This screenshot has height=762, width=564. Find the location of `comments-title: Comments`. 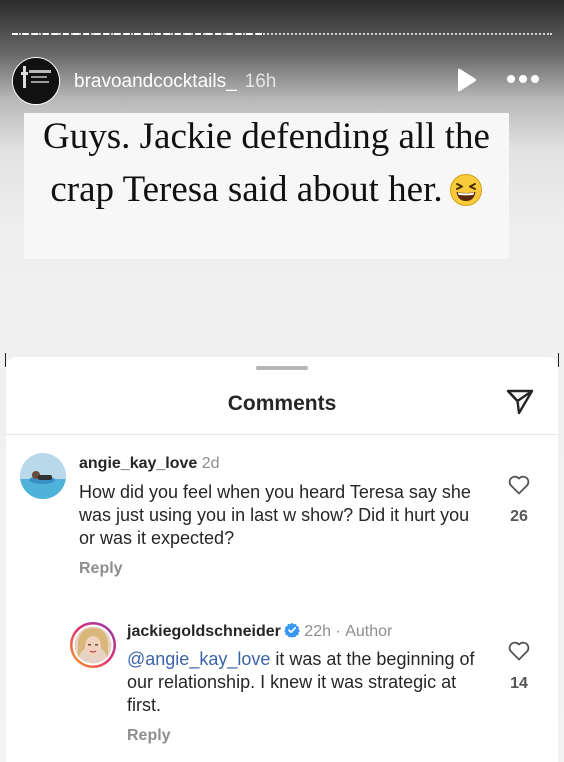

comments-title: Comments is located at coordinates (282, 403).